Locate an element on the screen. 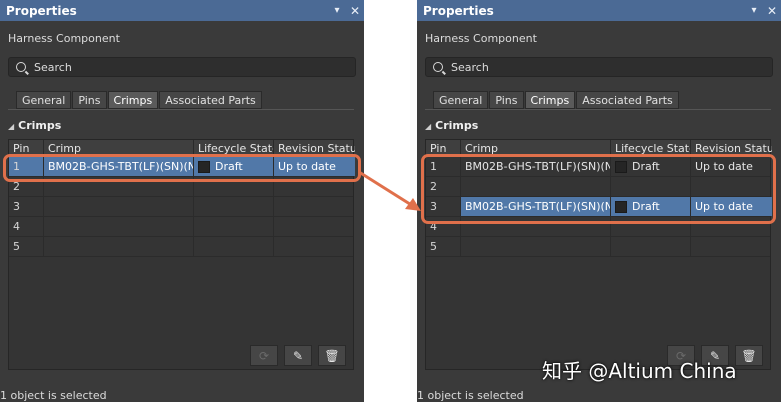 This screenshot has width=781, height=402. pencil-icon: ✎ is located at coordinates (298, 355).